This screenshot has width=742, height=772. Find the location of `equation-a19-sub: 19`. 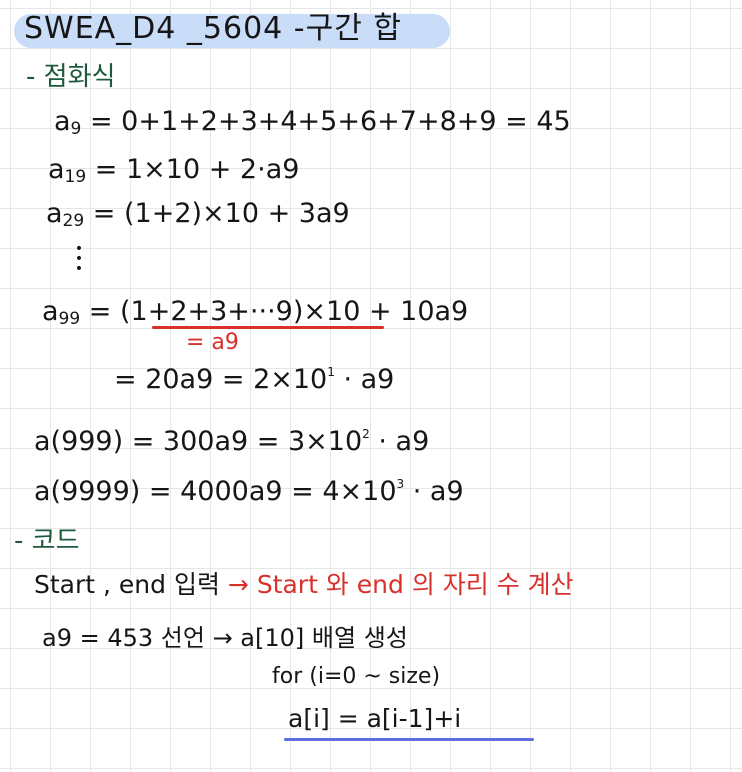

equation-a19-sub: 19 is located at coordinates (75, 177).